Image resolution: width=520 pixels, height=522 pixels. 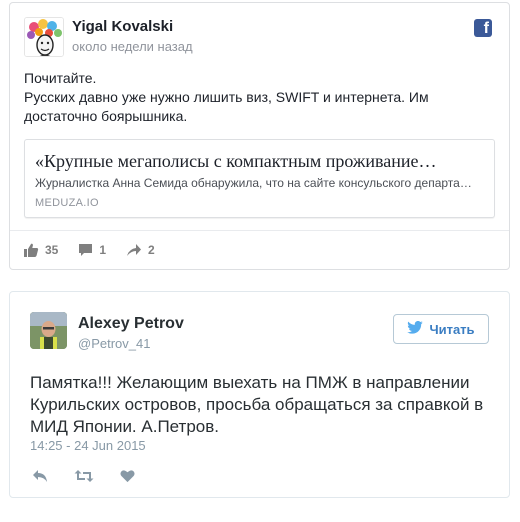 What do you see at coordinates (483, 28) in the screenshot?
I see `facebook-icon: f` at bounding box center [483, 28].